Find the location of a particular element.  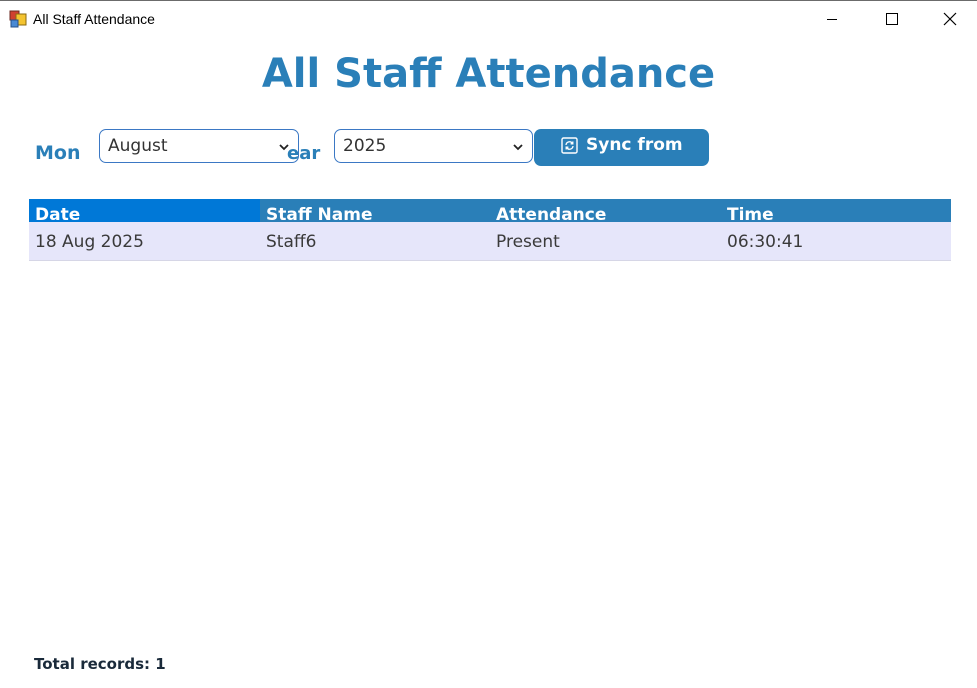

close-icon is located at coordinates (950, 19).